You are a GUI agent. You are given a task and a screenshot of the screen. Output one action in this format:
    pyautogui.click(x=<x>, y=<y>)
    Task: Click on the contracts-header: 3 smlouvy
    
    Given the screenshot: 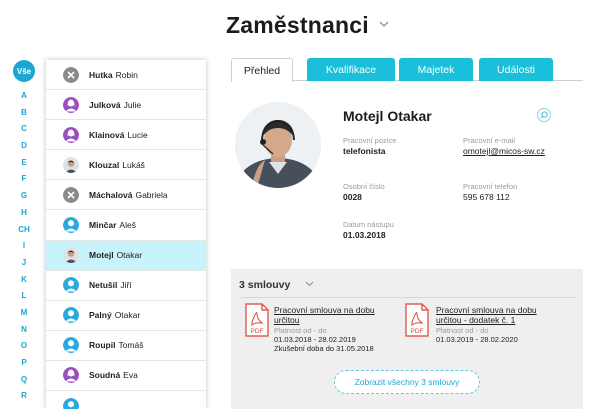 What is the action you would take?
    pyautogui.click(x=264, y=285)
    